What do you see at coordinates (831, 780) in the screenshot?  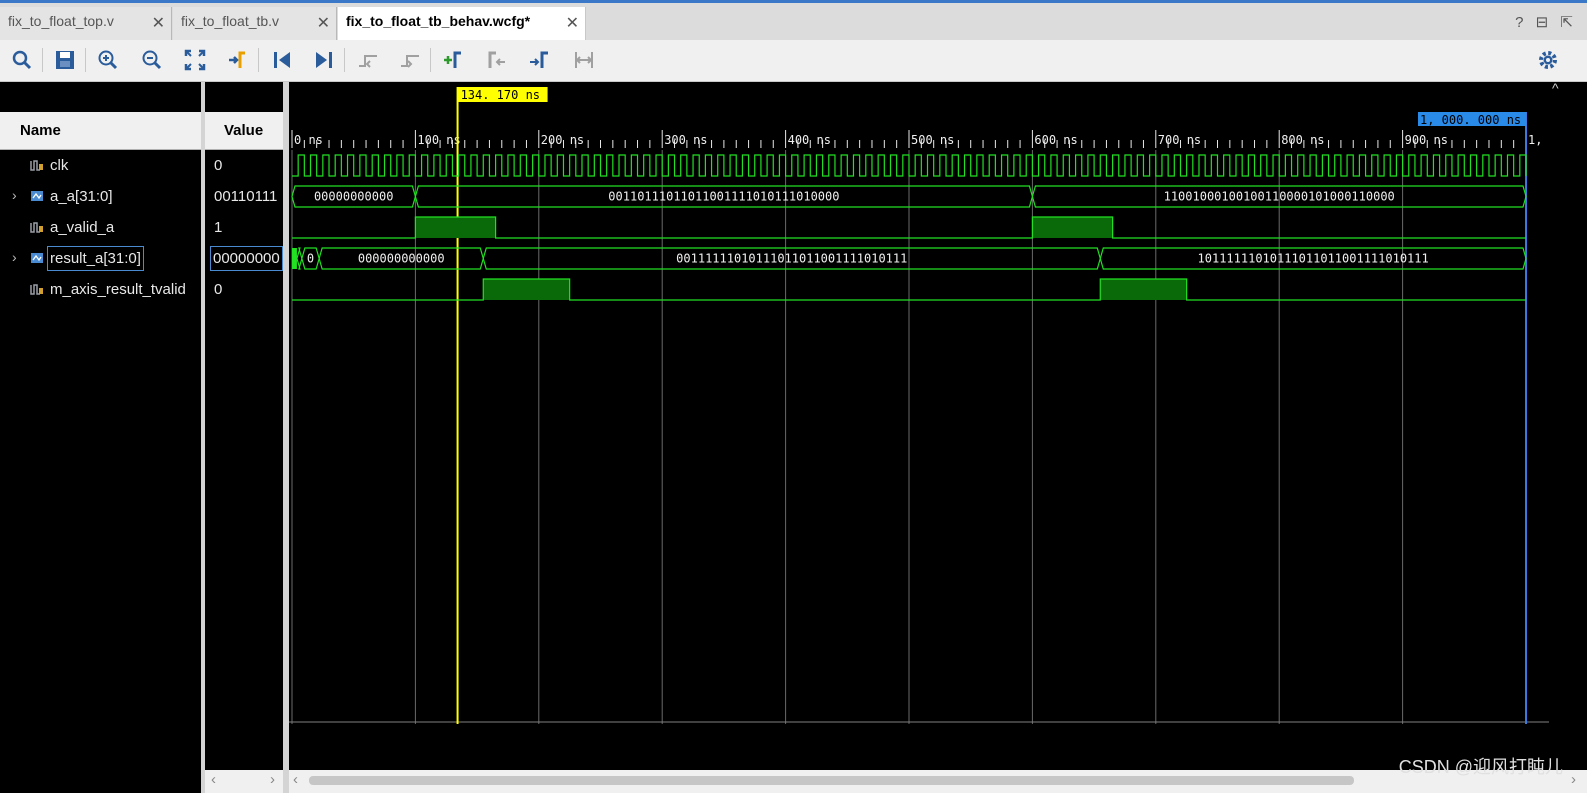 I see `scroll-thumb` at bounding box center [831, 780].